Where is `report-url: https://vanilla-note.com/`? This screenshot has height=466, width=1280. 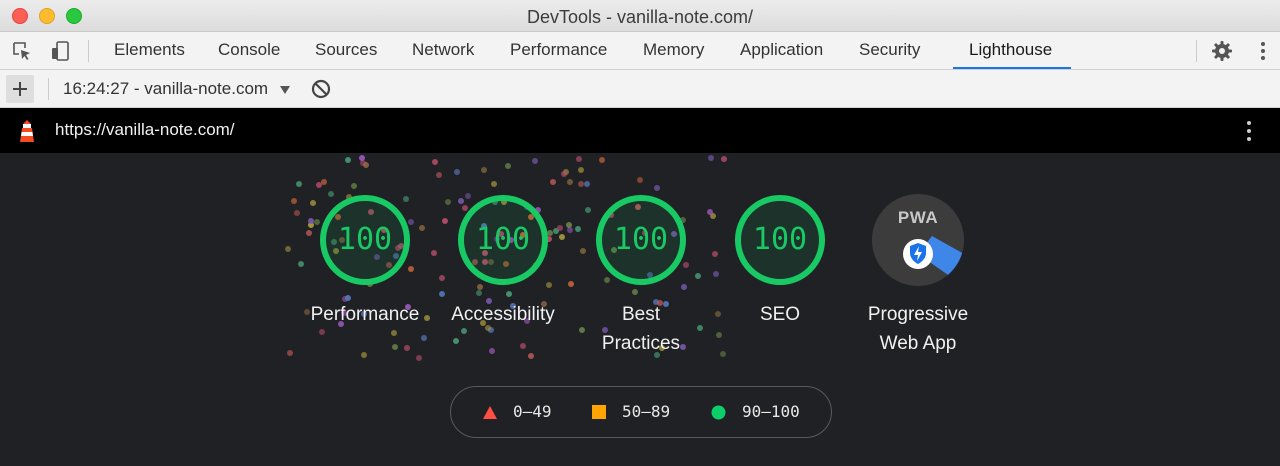 report-url: https://vanilla-note.com/ is located at coordinates (145, 129).